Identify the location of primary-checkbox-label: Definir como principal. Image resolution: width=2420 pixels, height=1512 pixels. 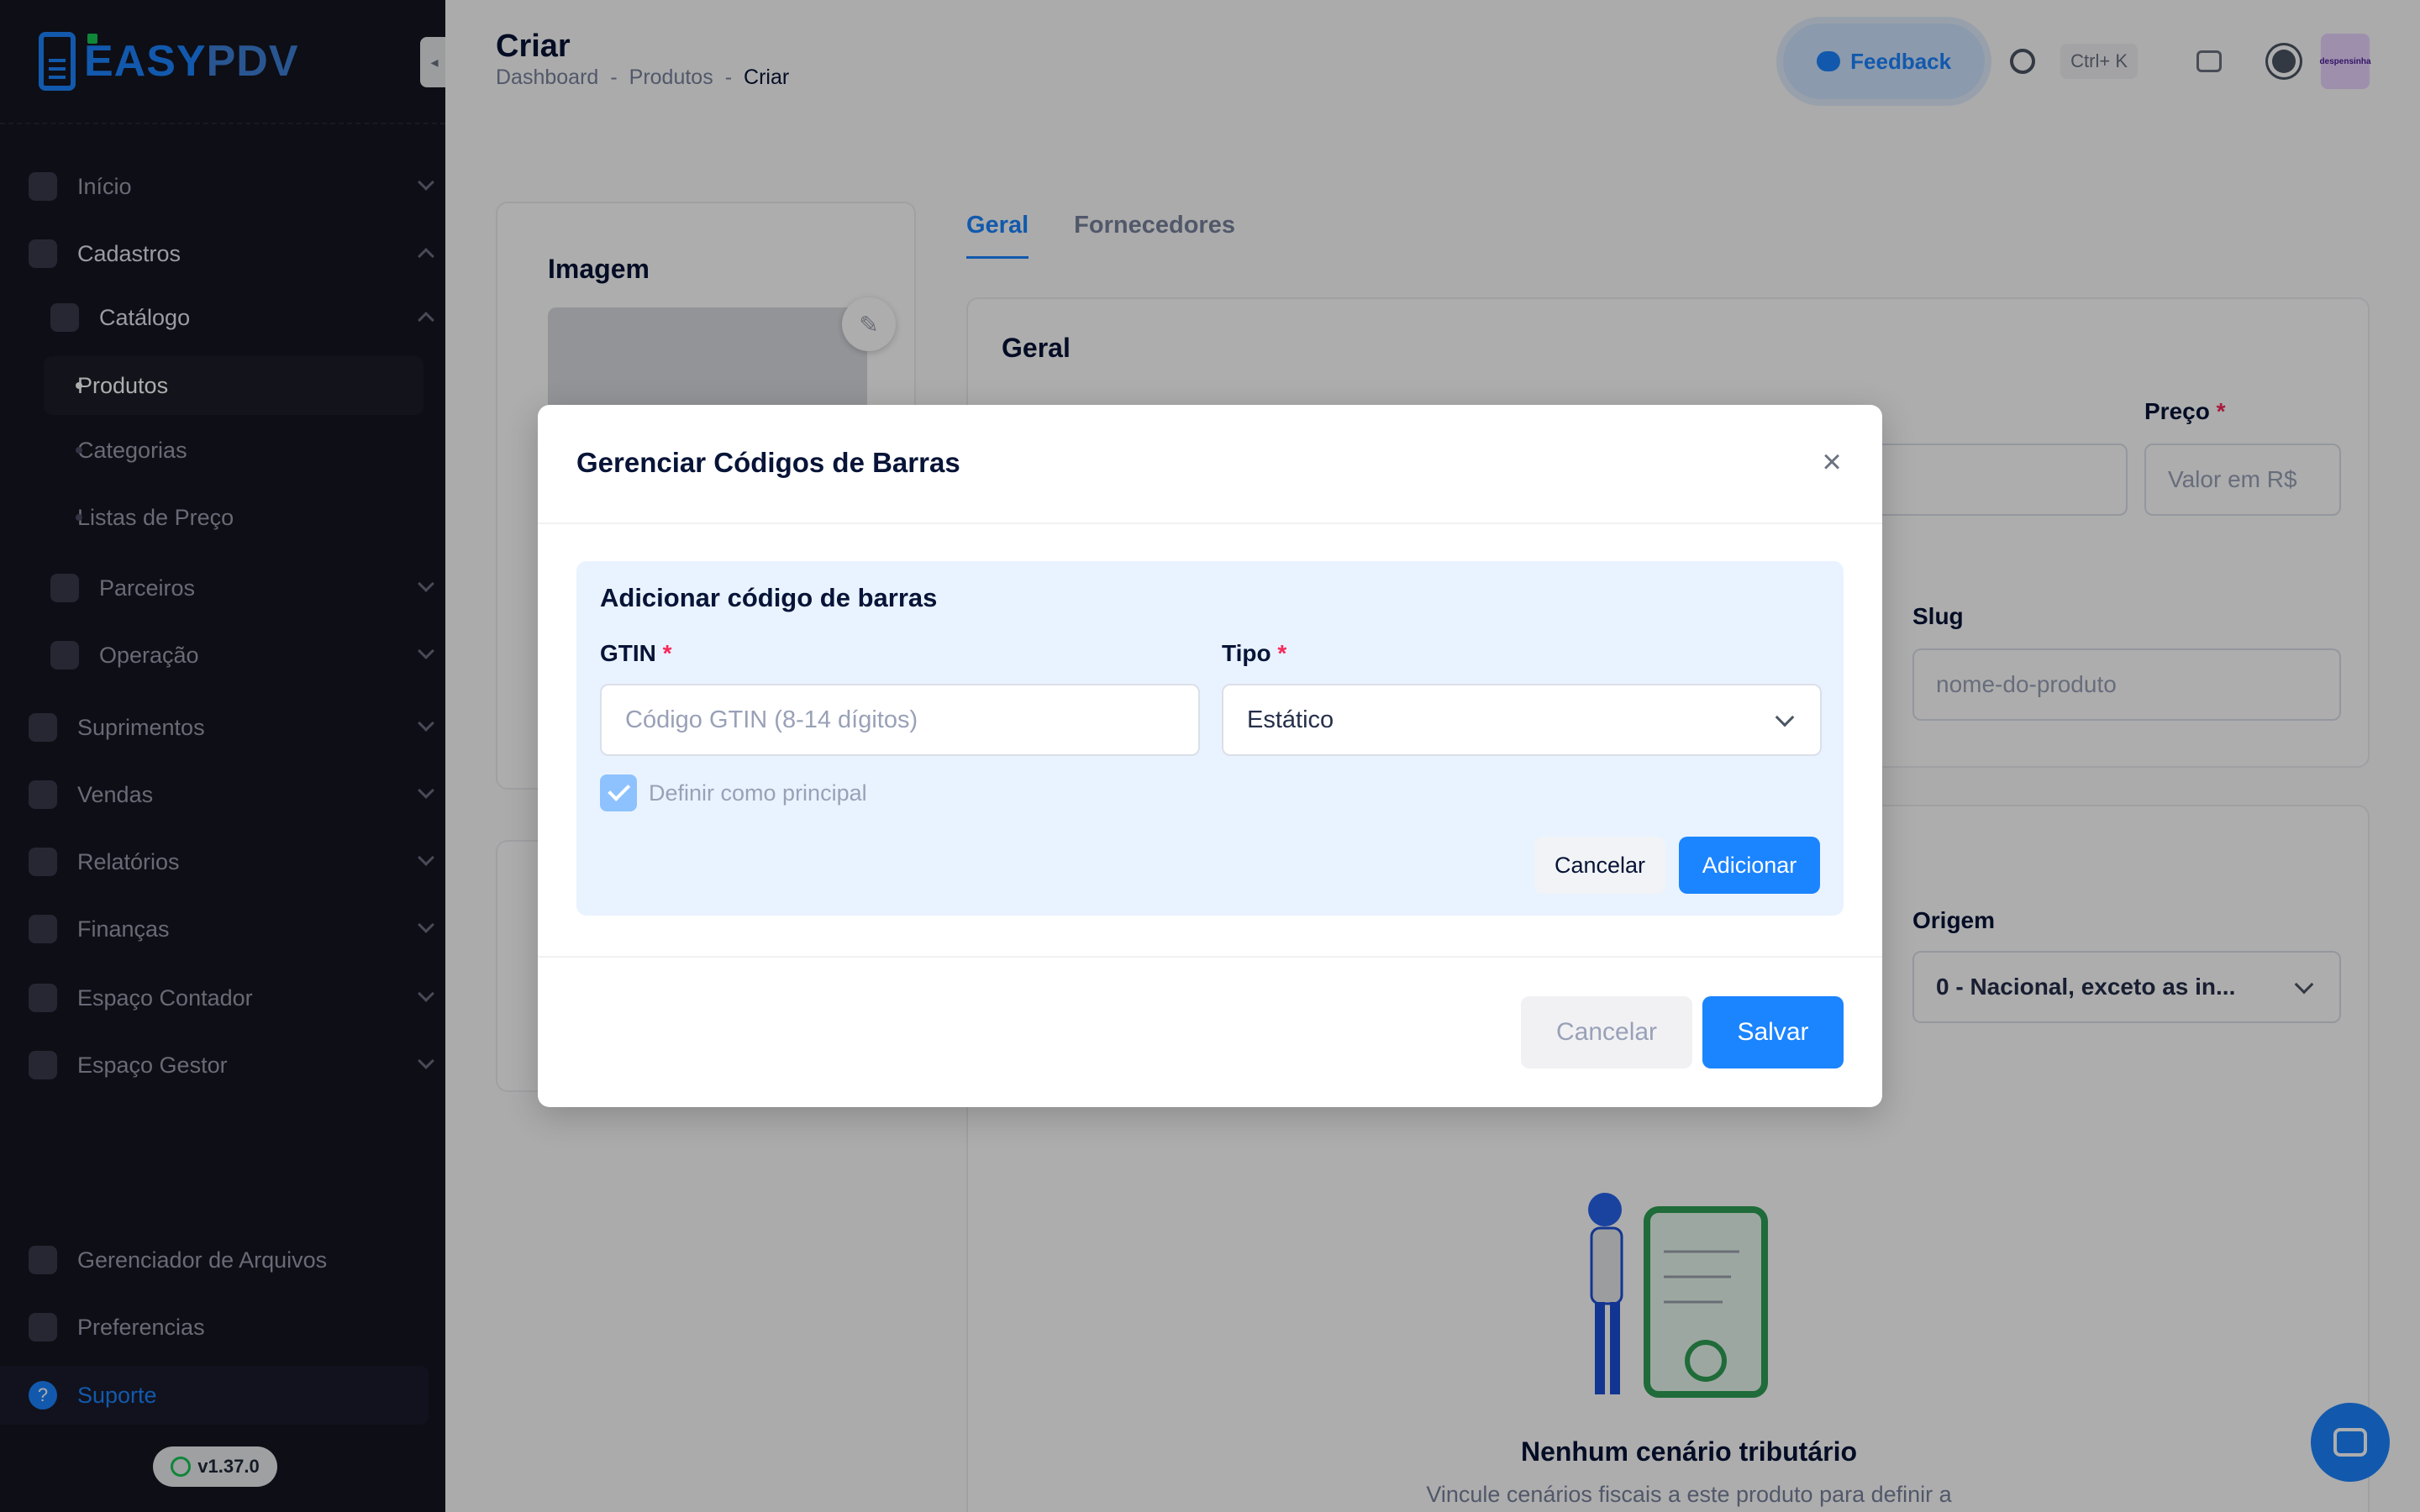
(758, 793).